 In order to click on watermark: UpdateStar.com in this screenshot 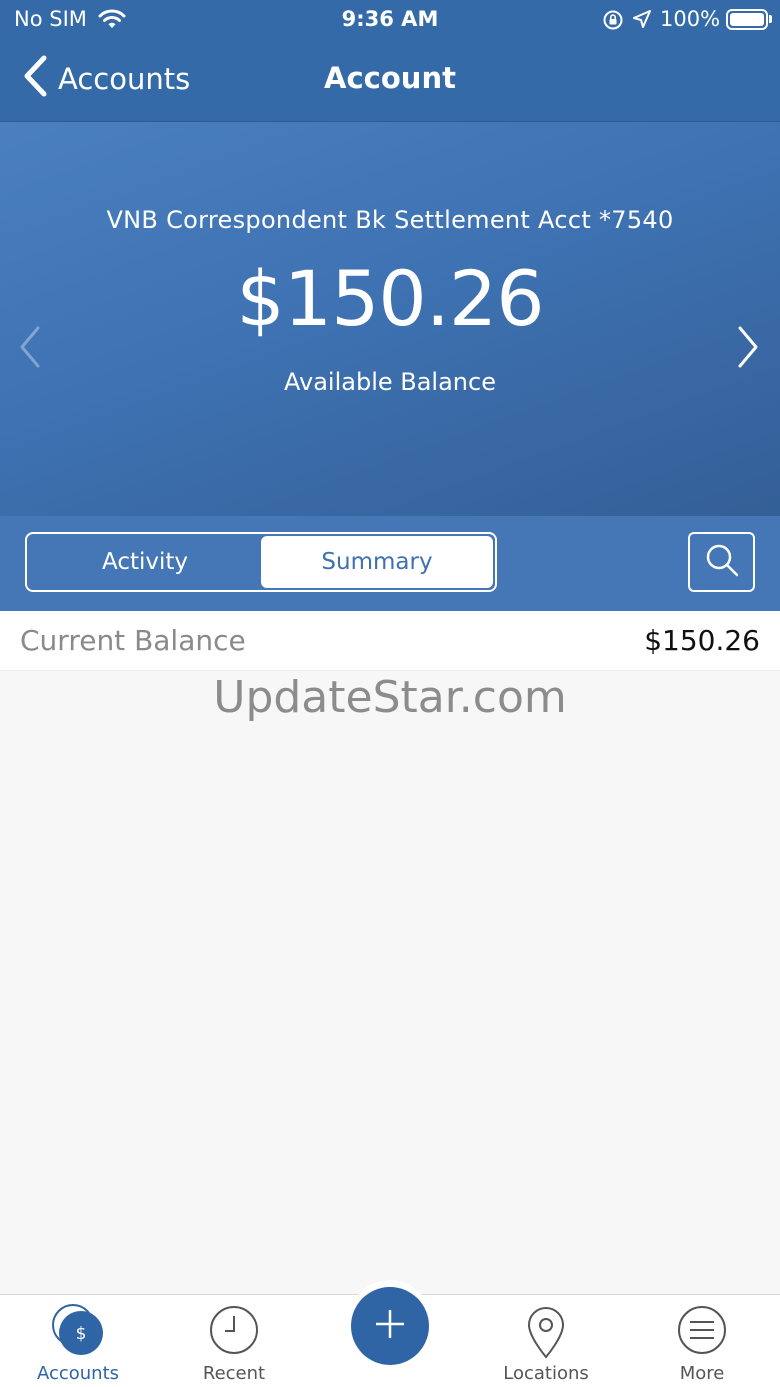, I will do `click(390, 697)`.